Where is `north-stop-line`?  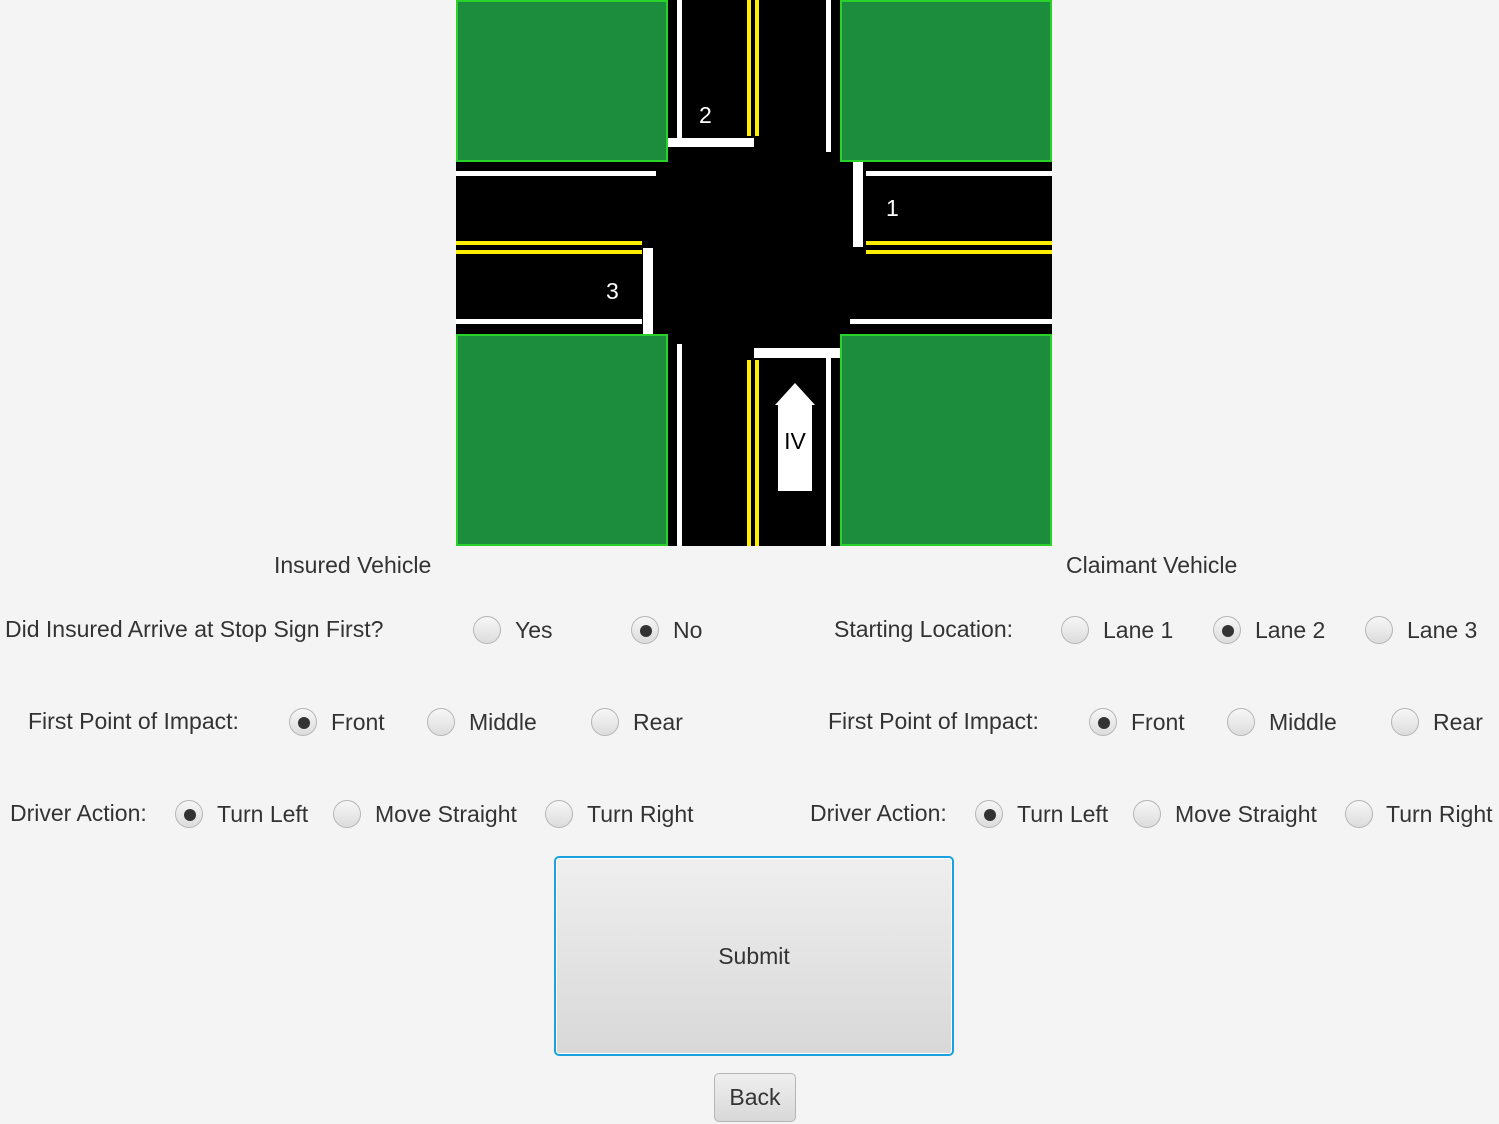 north-stop-line is located at coordinates (711, 142).